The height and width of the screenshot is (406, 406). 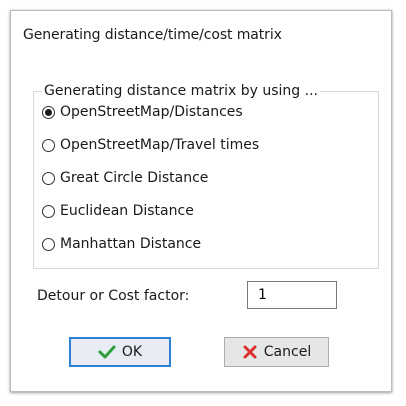 What do you see at coordinates (151, 112) in the screenshot?
I see `radio-label: OpenStreetMap/Distances` at bounding box center [151, 112].